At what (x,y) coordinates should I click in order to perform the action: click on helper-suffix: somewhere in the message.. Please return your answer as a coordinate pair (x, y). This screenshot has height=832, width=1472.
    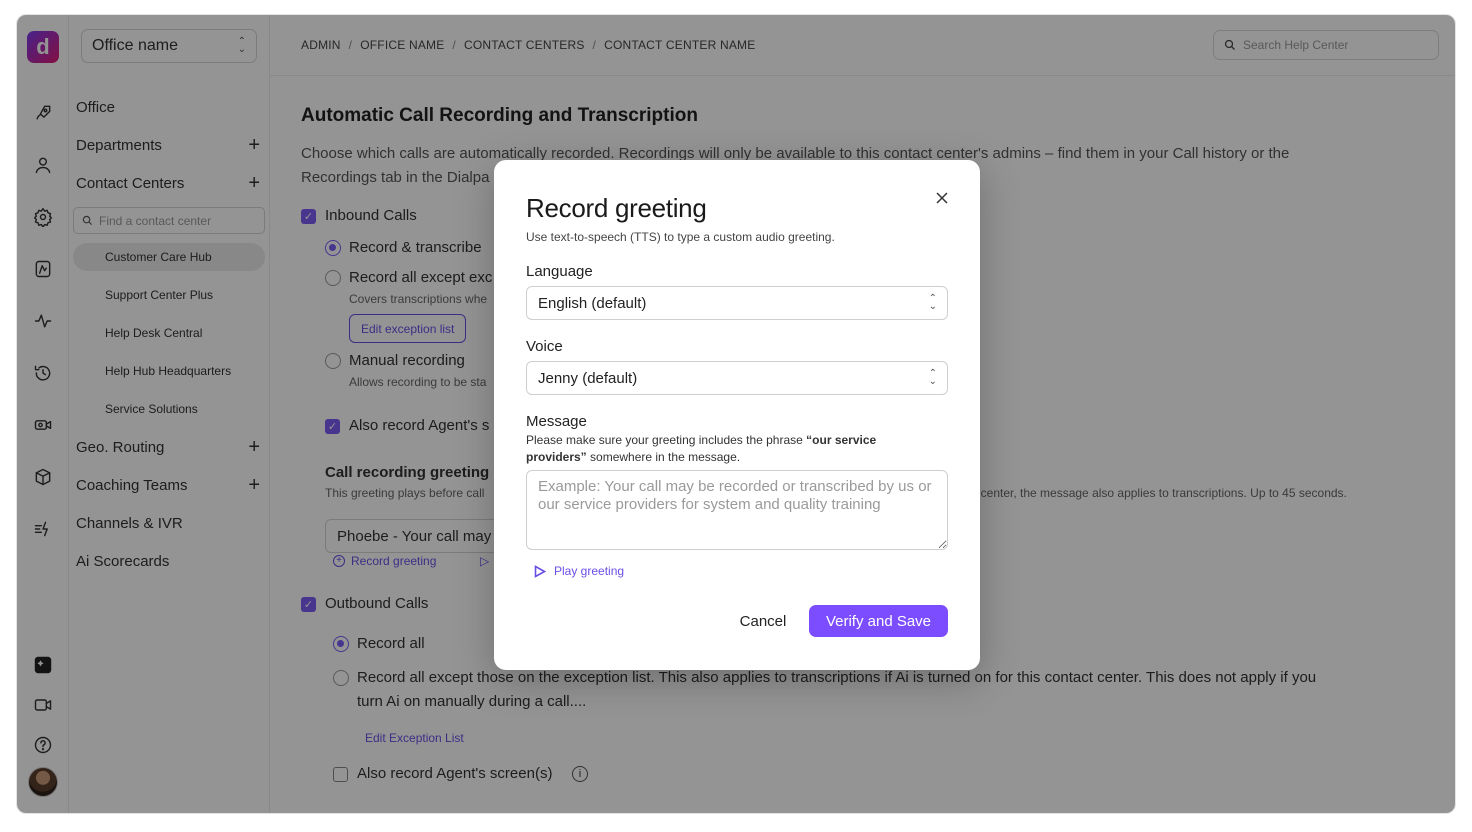
    Looking at the image, I should click on (663, 457).